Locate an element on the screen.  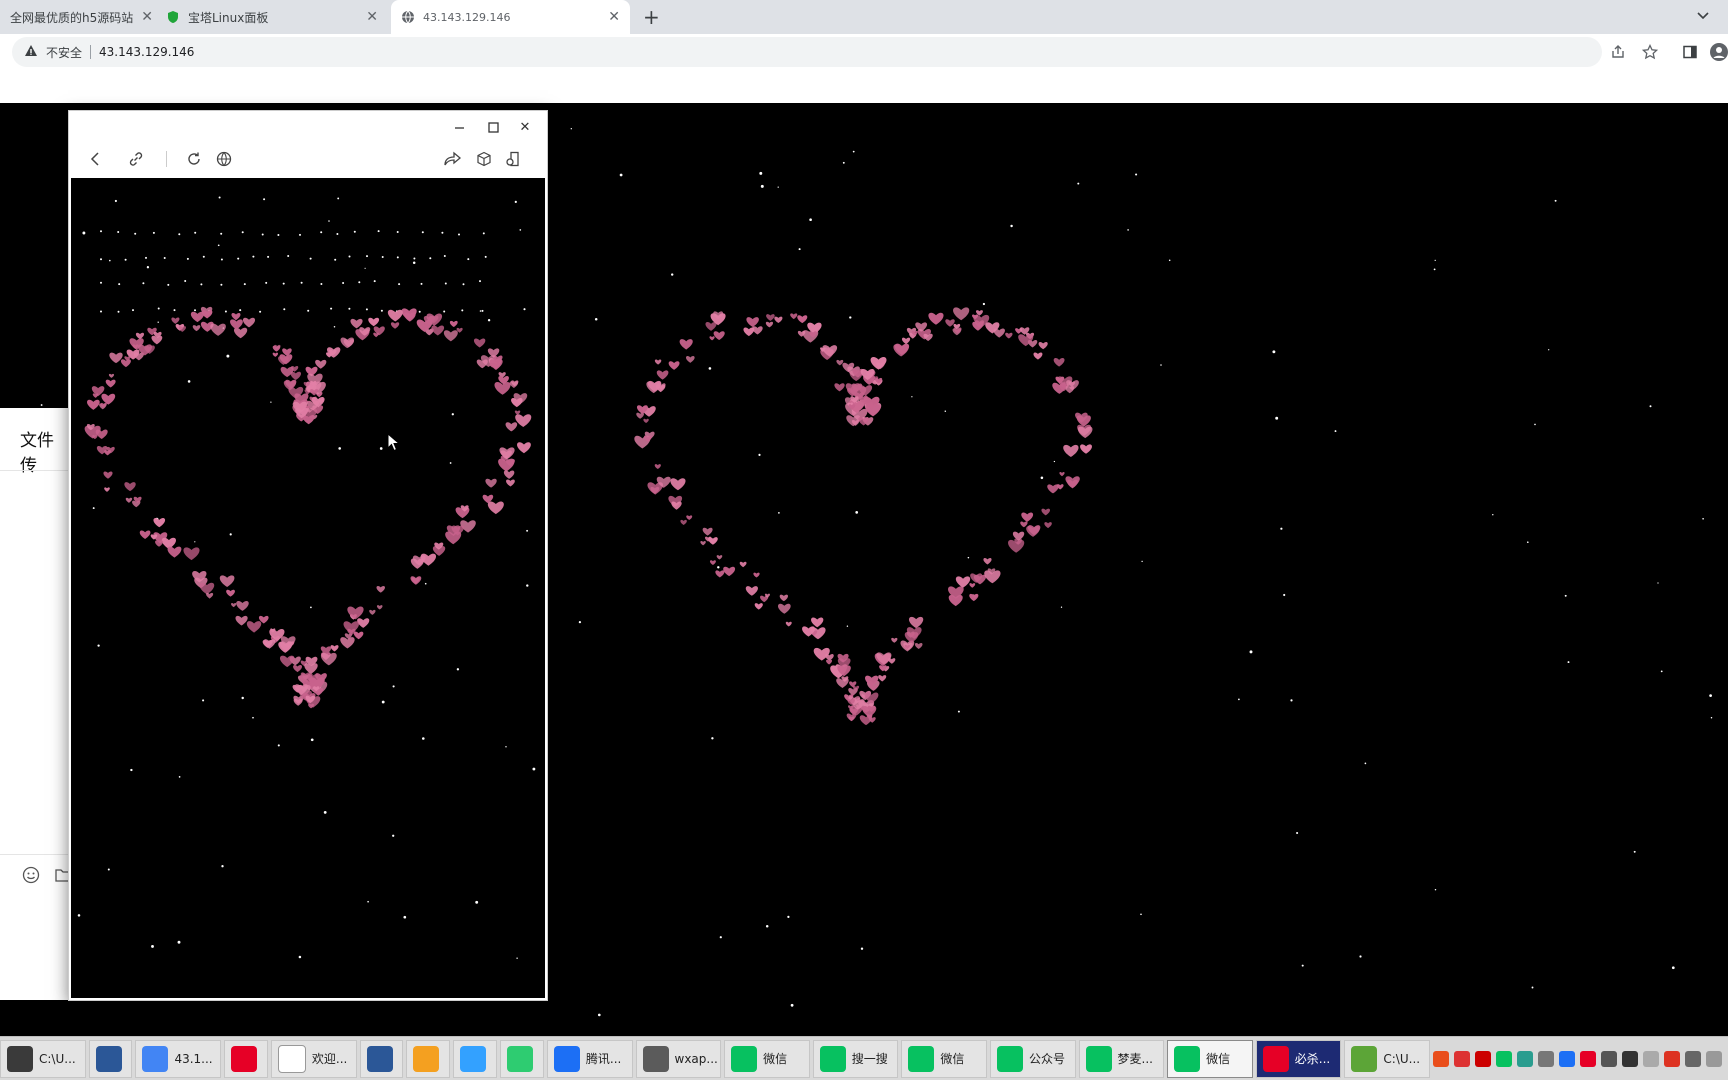
chrome-icon is located at coordinates (155, 1058).